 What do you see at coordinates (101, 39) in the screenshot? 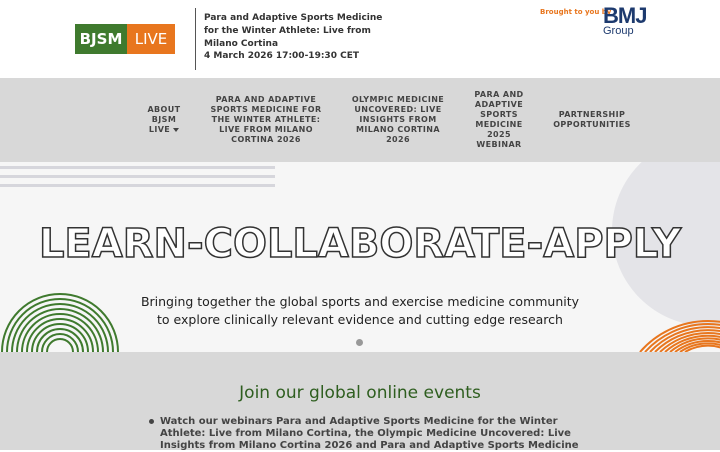
I see `logo-bjsm: BJSM` at bounding box center [101, 39].